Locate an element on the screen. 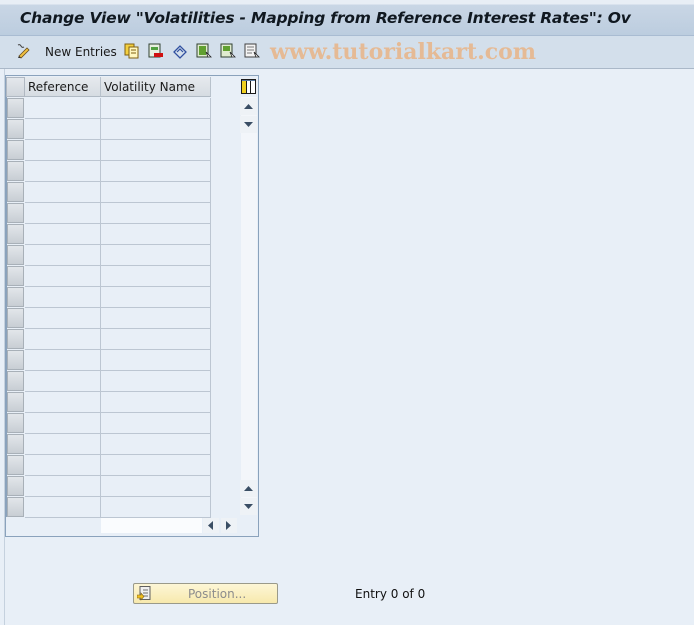 Image resolution: width=694 pixels, height=625 pixels. entry-status: Entry 0 of 0 is located at coordinates (390, 594).